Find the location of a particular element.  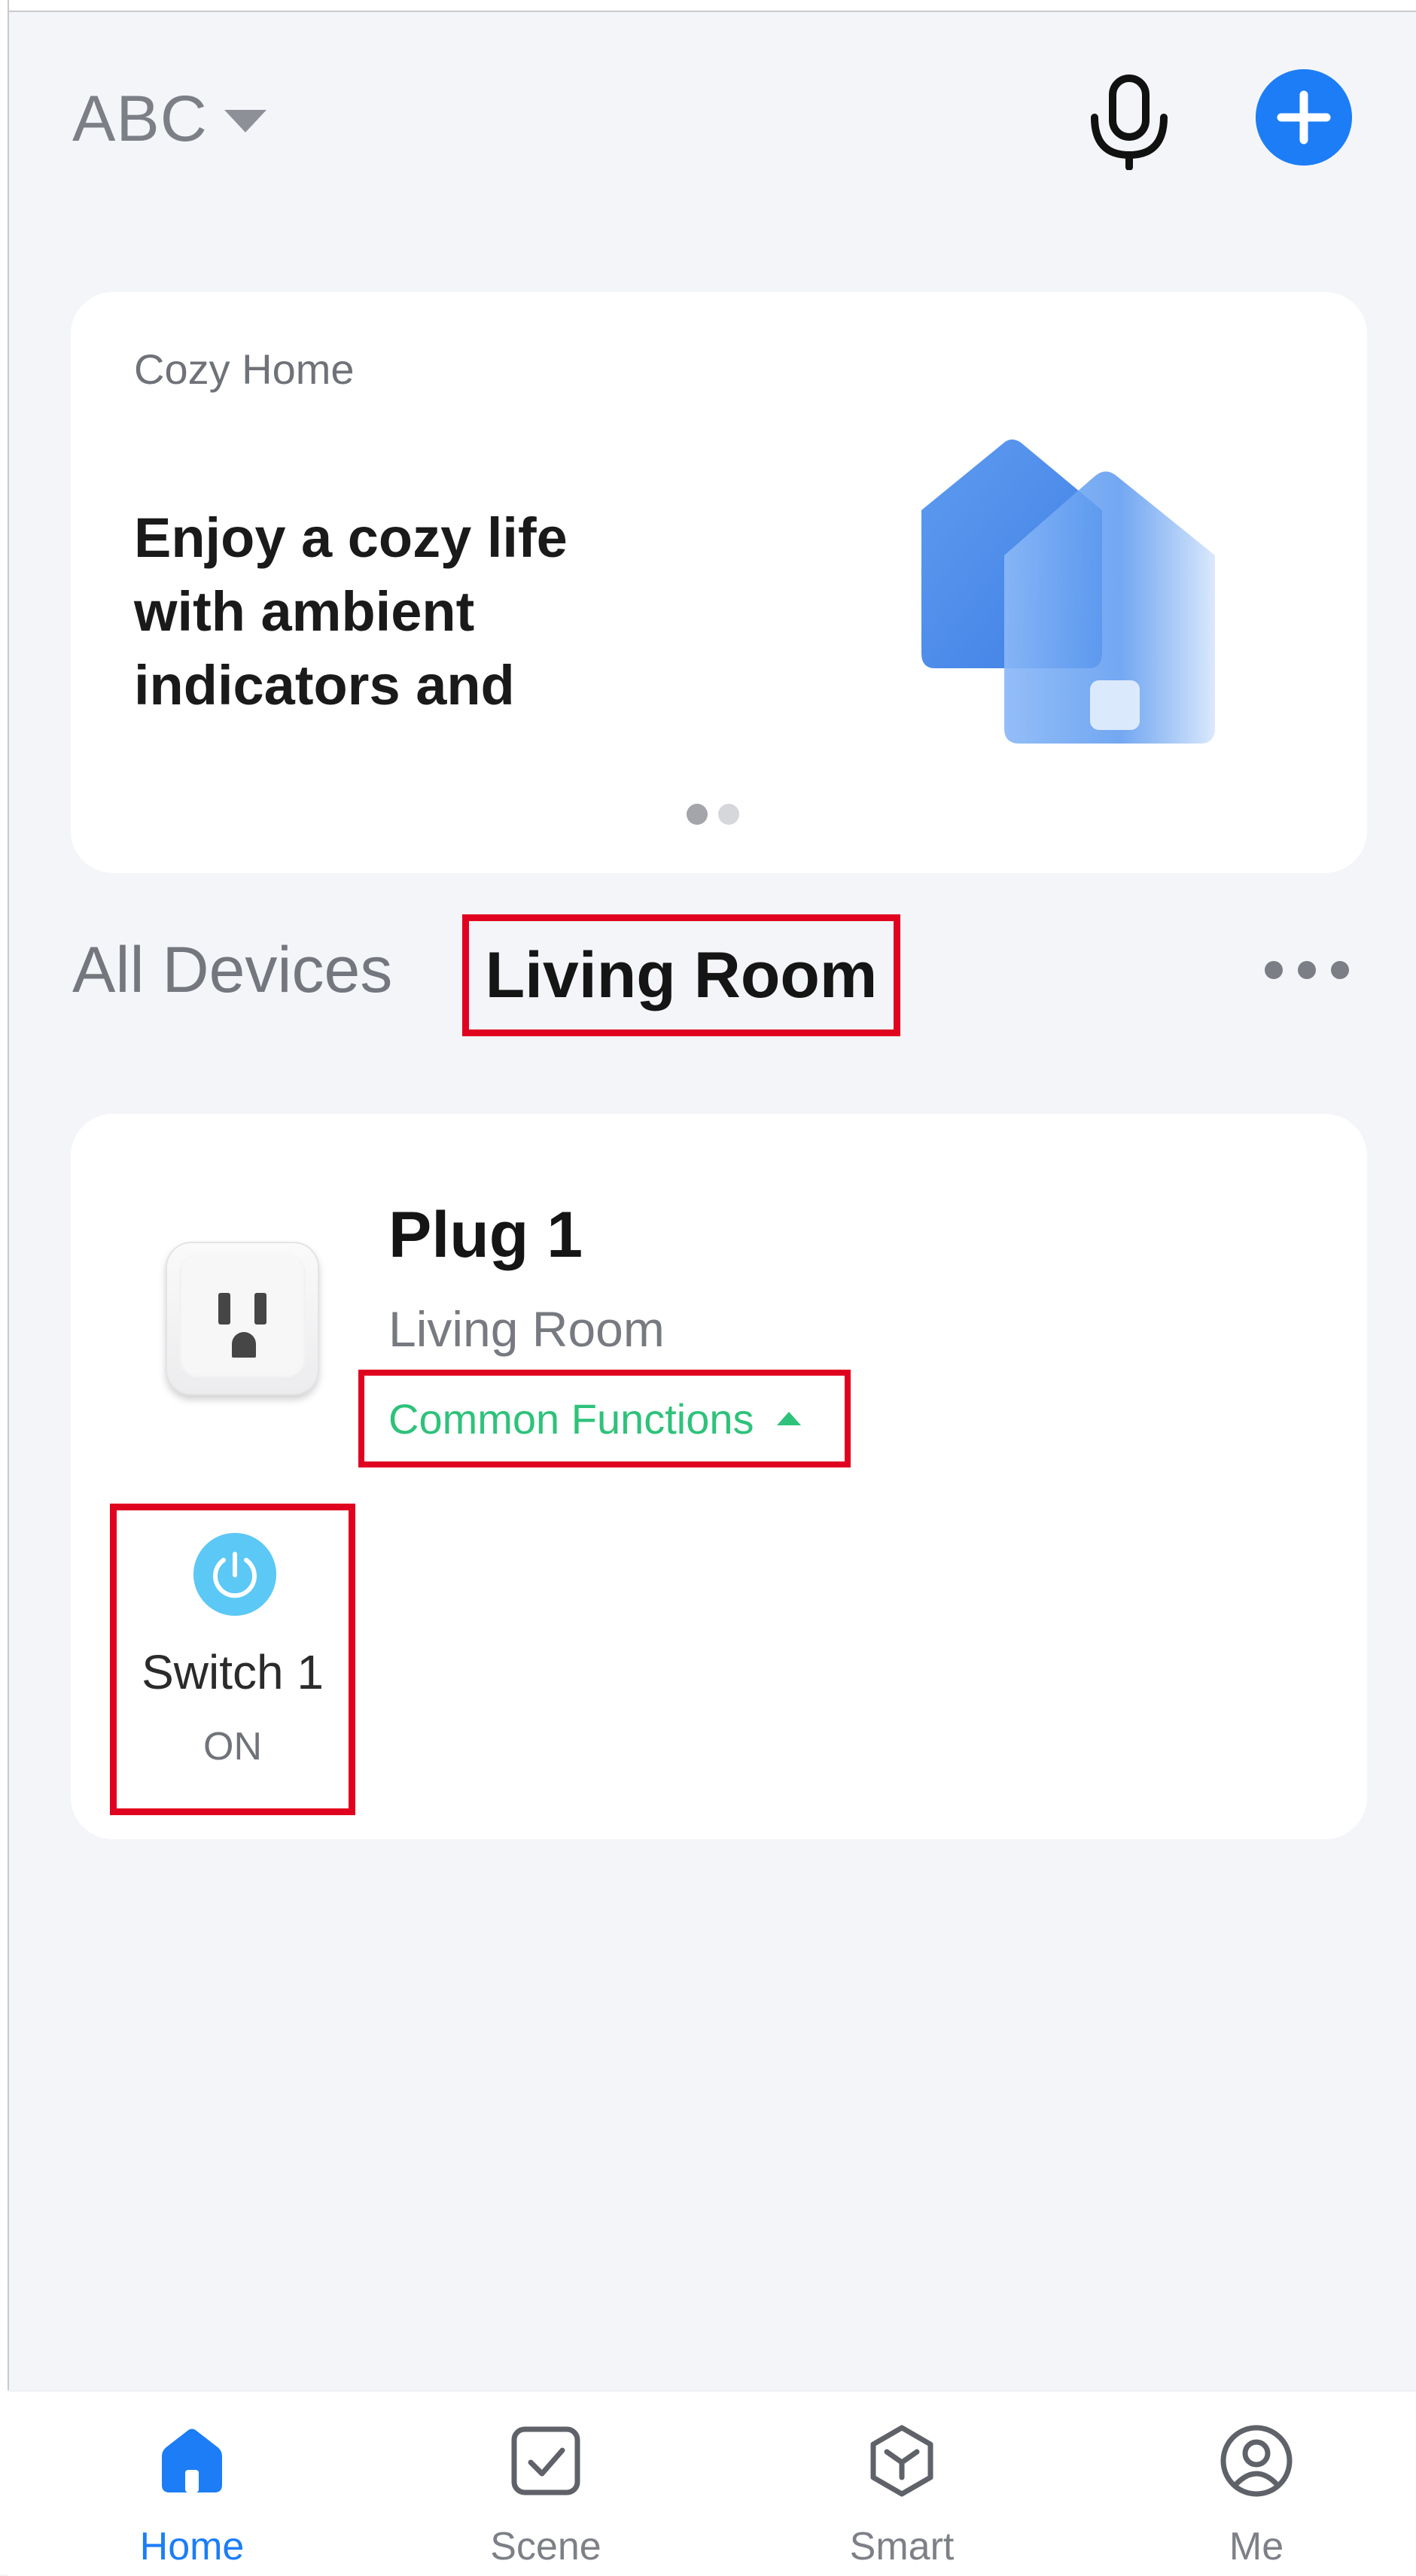

add-device-button is located at coordinates (1304, 117).